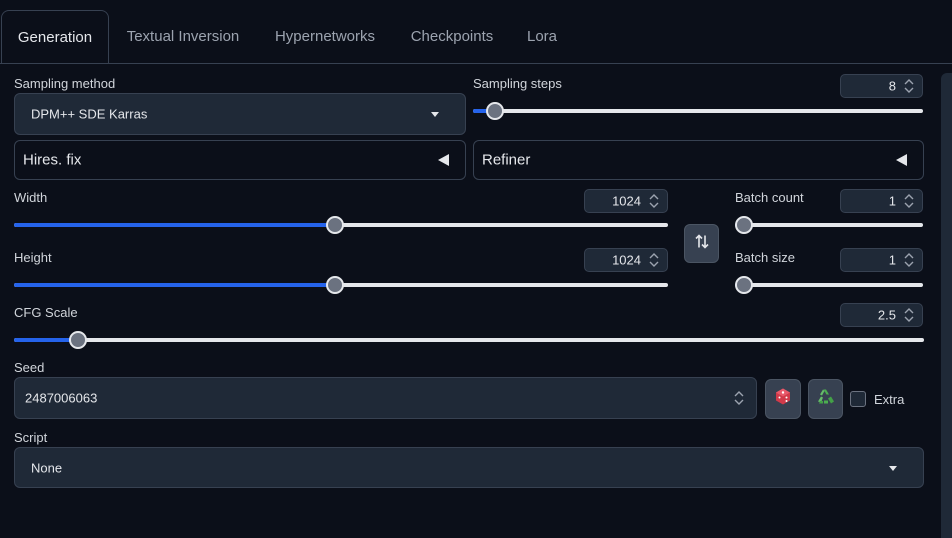 The width and height of the screenshot is (952, 538). I want to click on refiner-accordion: Refiner, so click(698, 160).